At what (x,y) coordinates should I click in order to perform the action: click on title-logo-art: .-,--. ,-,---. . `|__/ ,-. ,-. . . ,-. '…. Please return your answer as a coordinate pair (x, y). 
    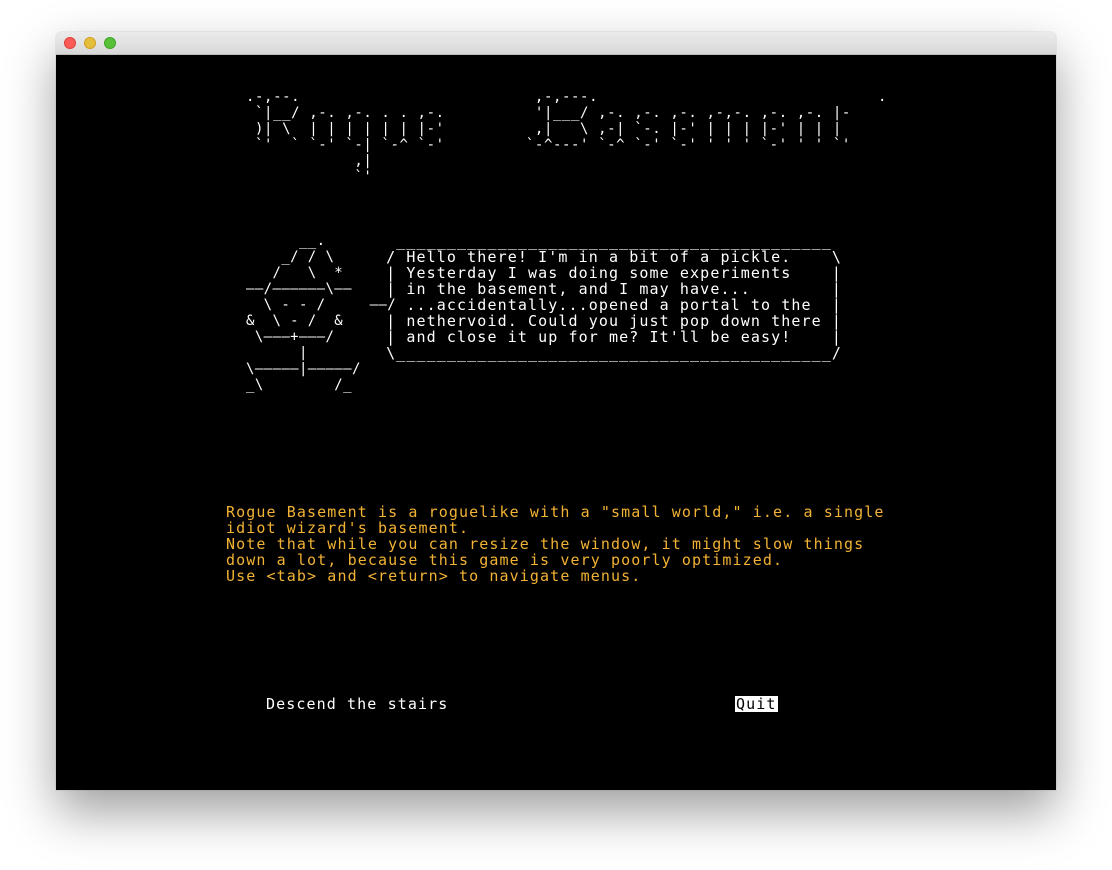
    Looking at the image, I should click on (567, 137).